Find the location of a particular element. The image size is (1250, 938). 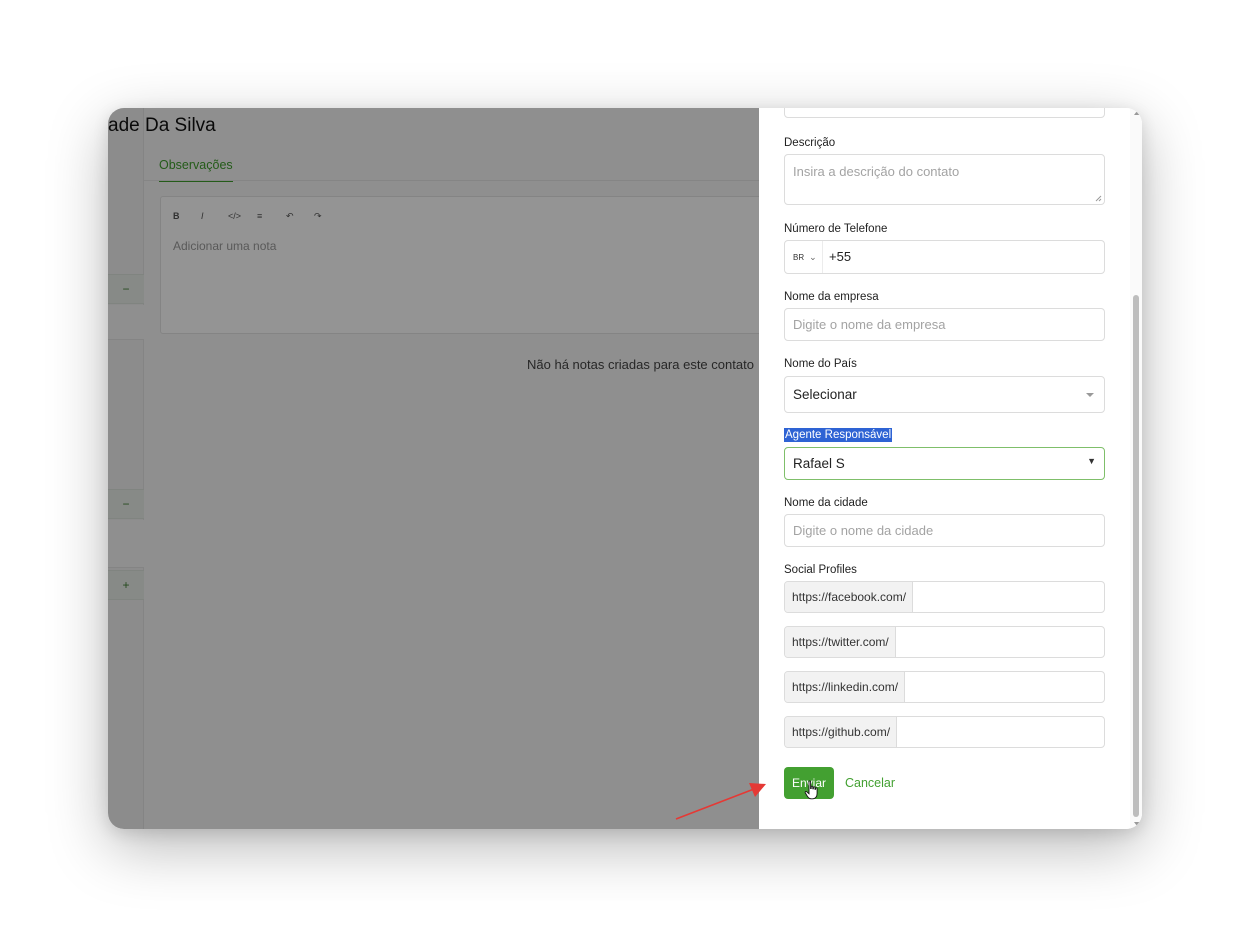

agent-label: Agente Responsável is located at coordinates (838, 435).